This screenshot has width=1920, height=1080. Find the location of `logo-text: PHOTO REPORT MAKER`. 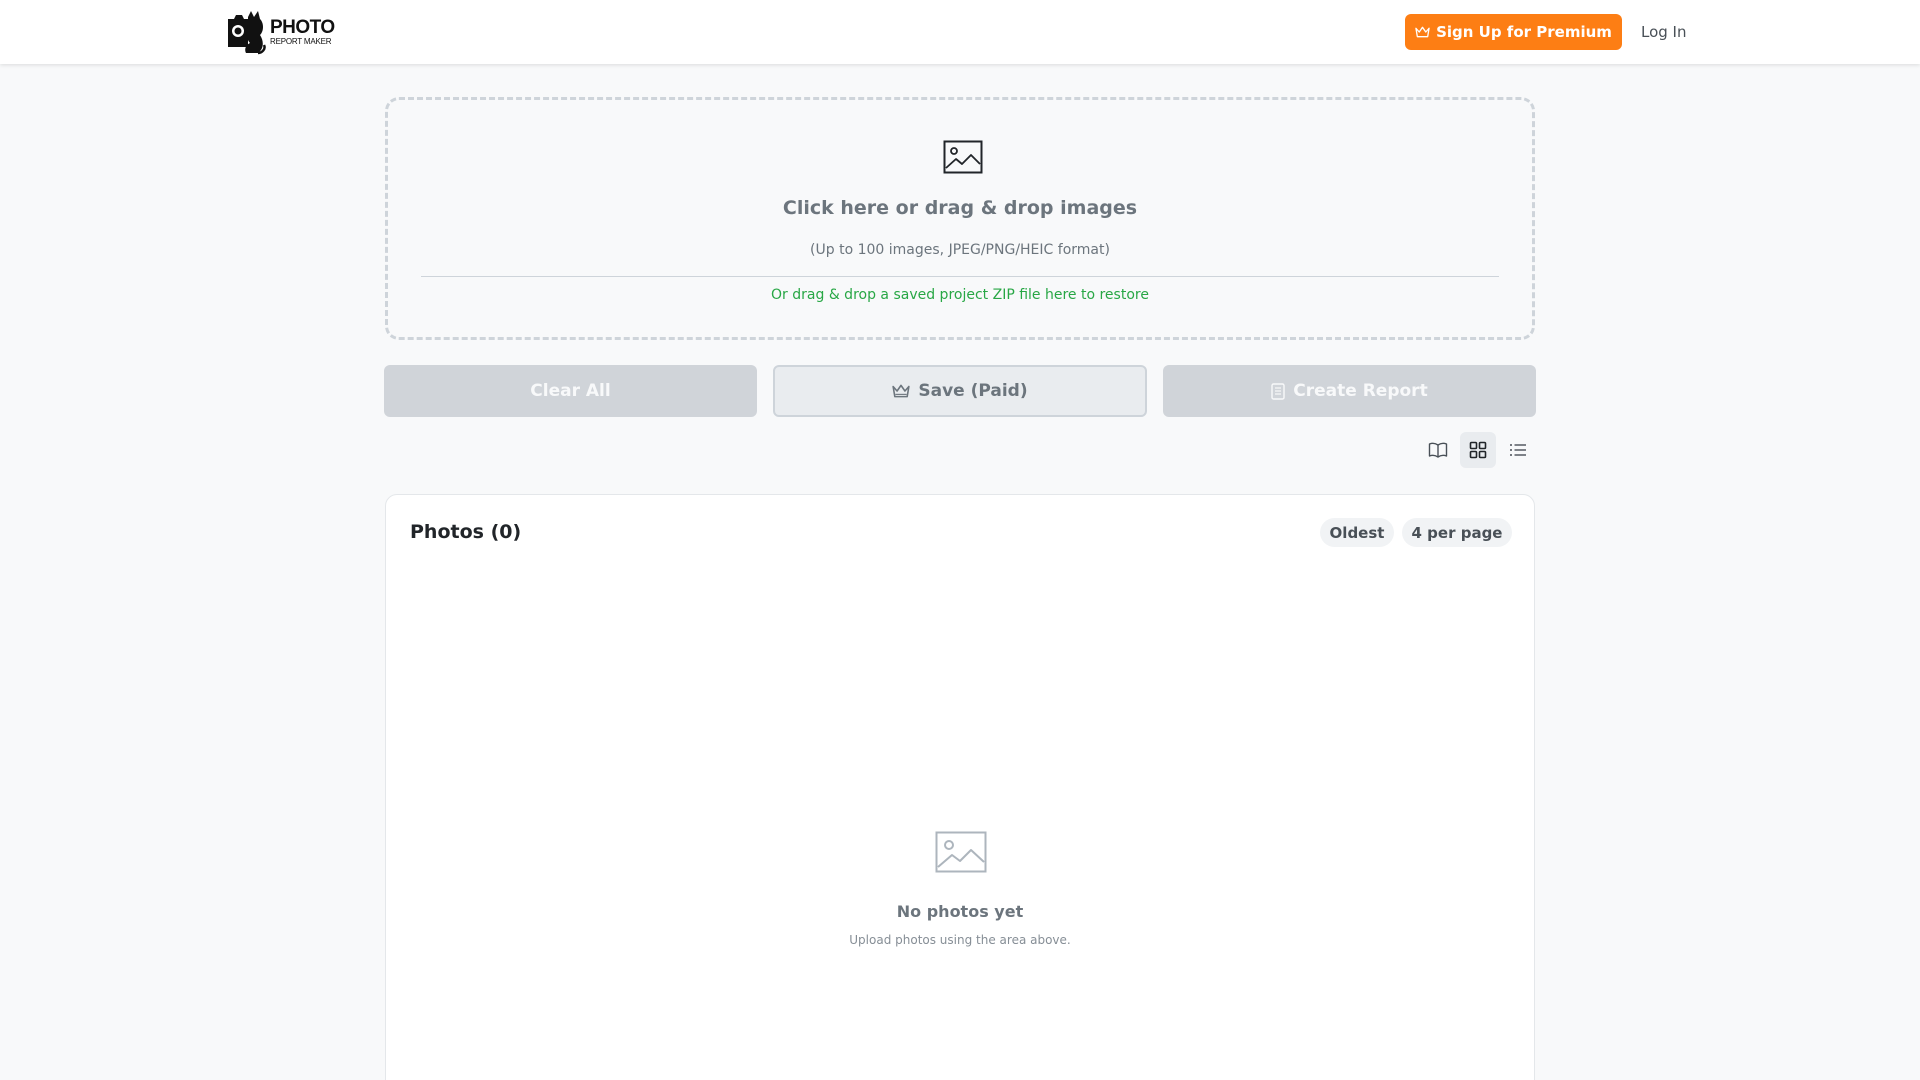

logo-text: PHOTO REPORT MAKER is located at coordinates (302, 32).